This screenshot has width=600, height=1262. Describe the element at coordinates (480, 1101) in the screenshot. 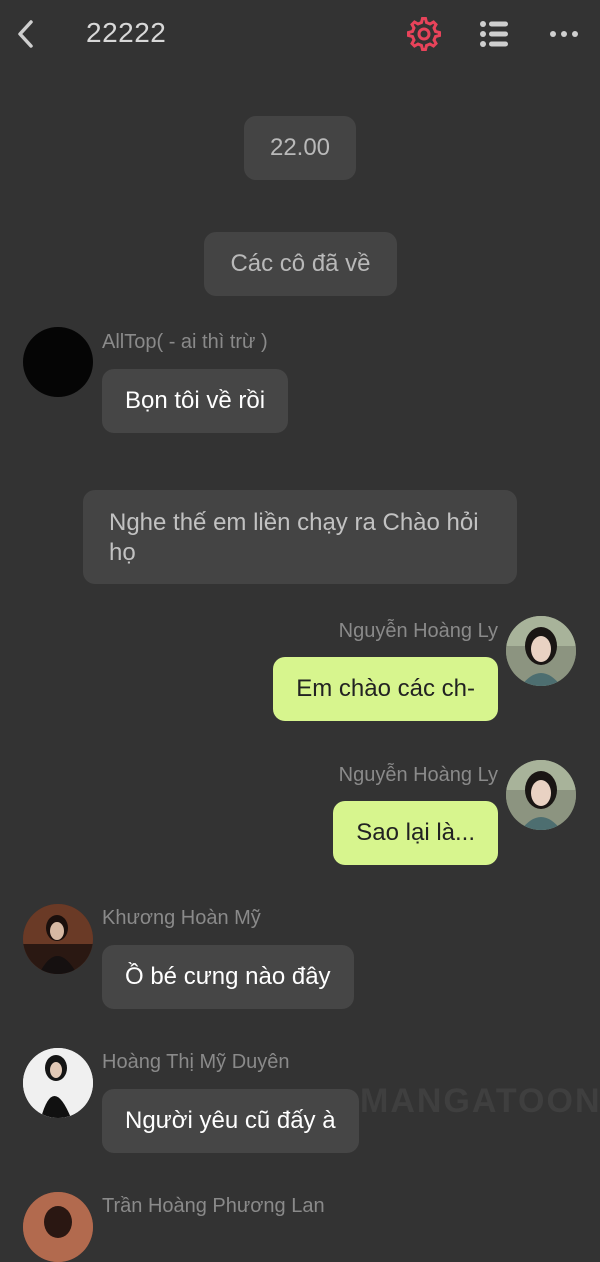

I see `watermark-logo: MANGATOON` at that location.